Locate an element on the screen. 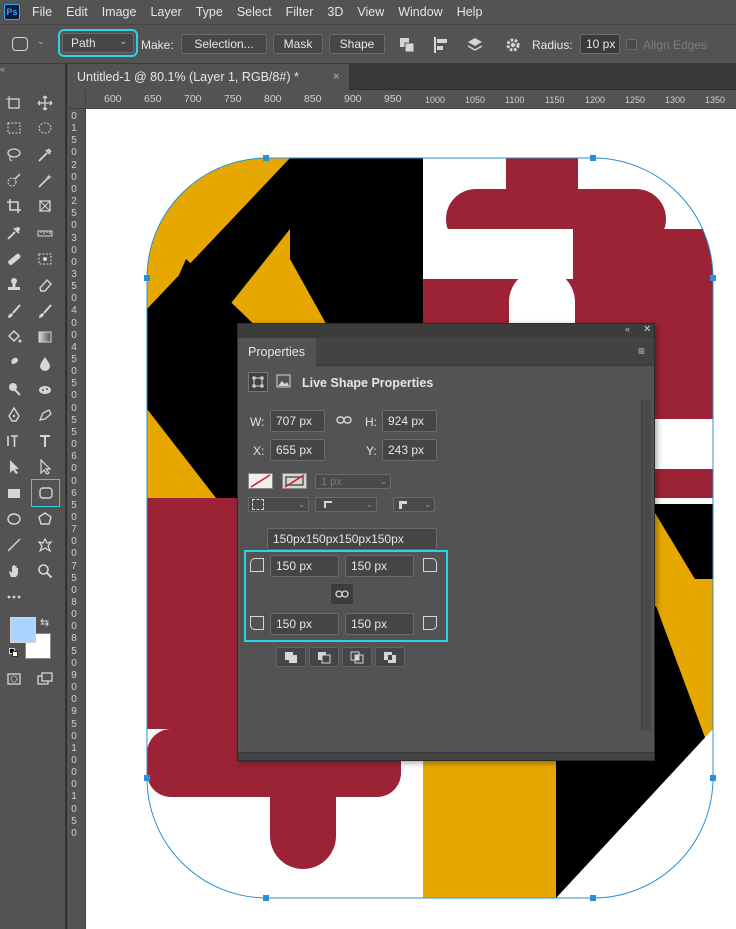  align-edges-checkbox is located at coordinates (631, 44).